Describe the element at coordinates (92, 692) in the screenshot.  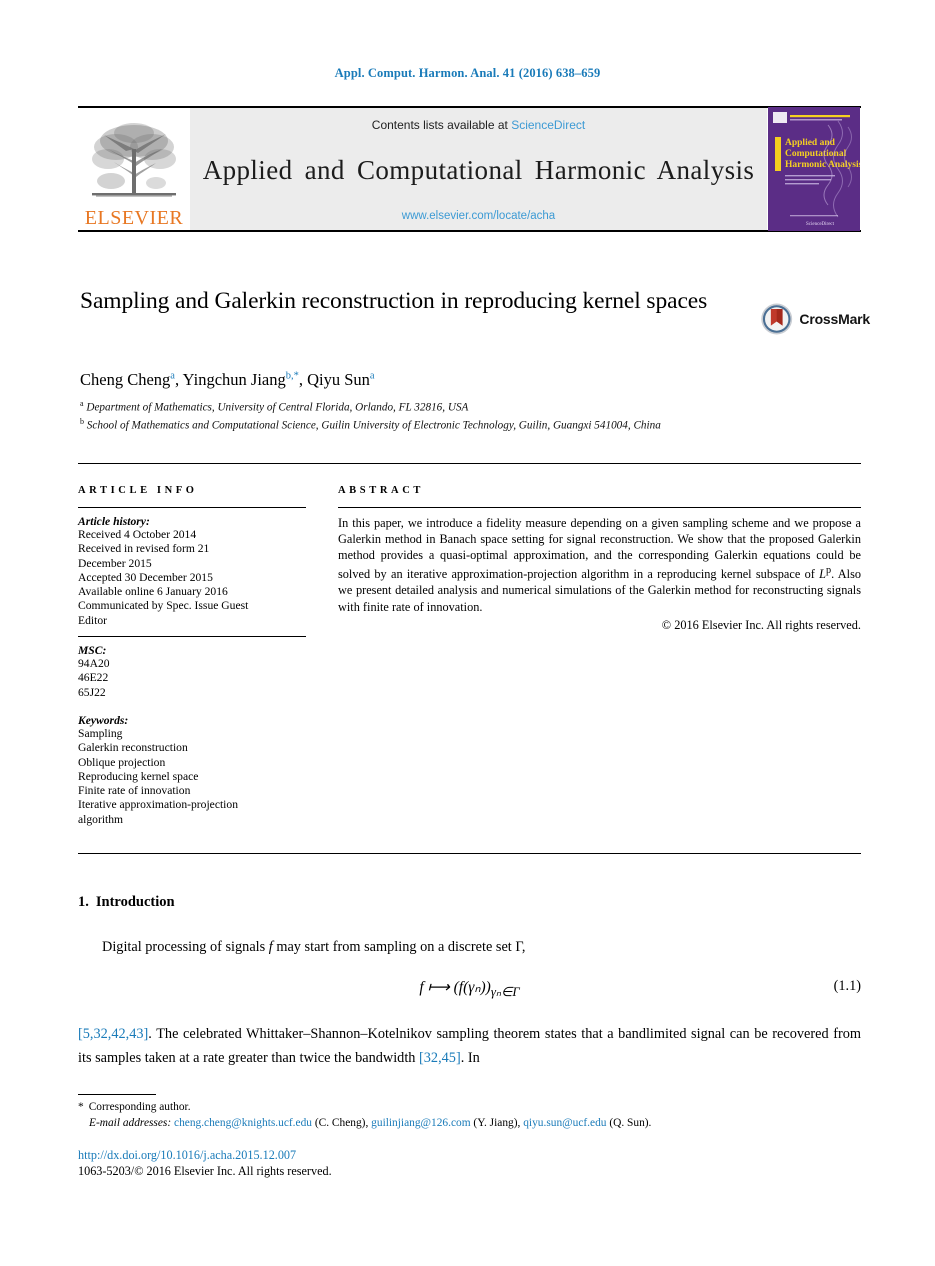
I see `msc-code: 65J22` at that location.